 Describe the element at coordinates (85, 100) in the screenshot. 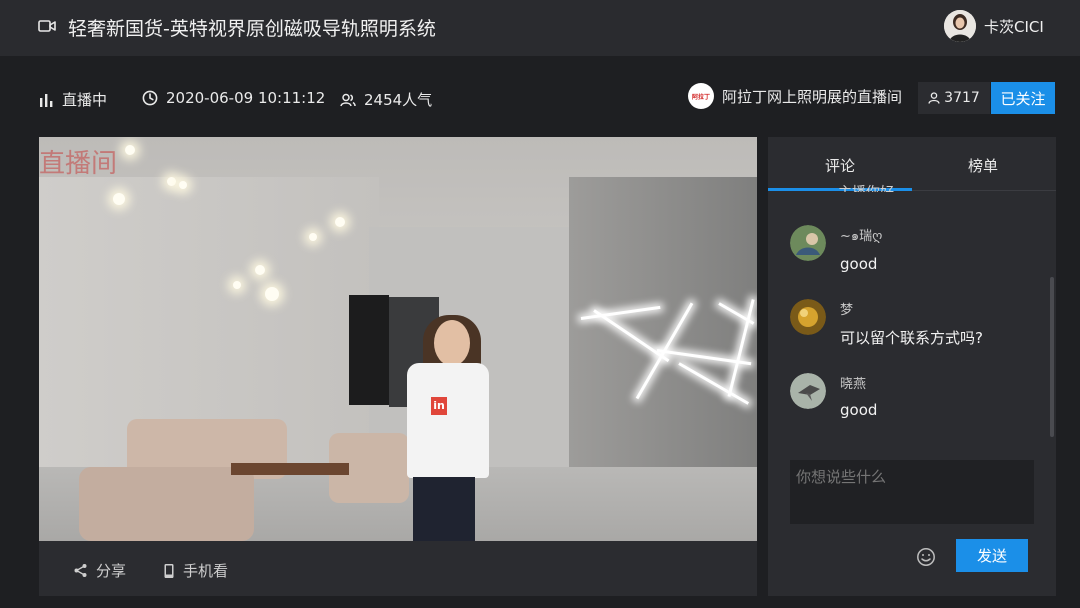

I see `live-status-label: 直播中` at that location.